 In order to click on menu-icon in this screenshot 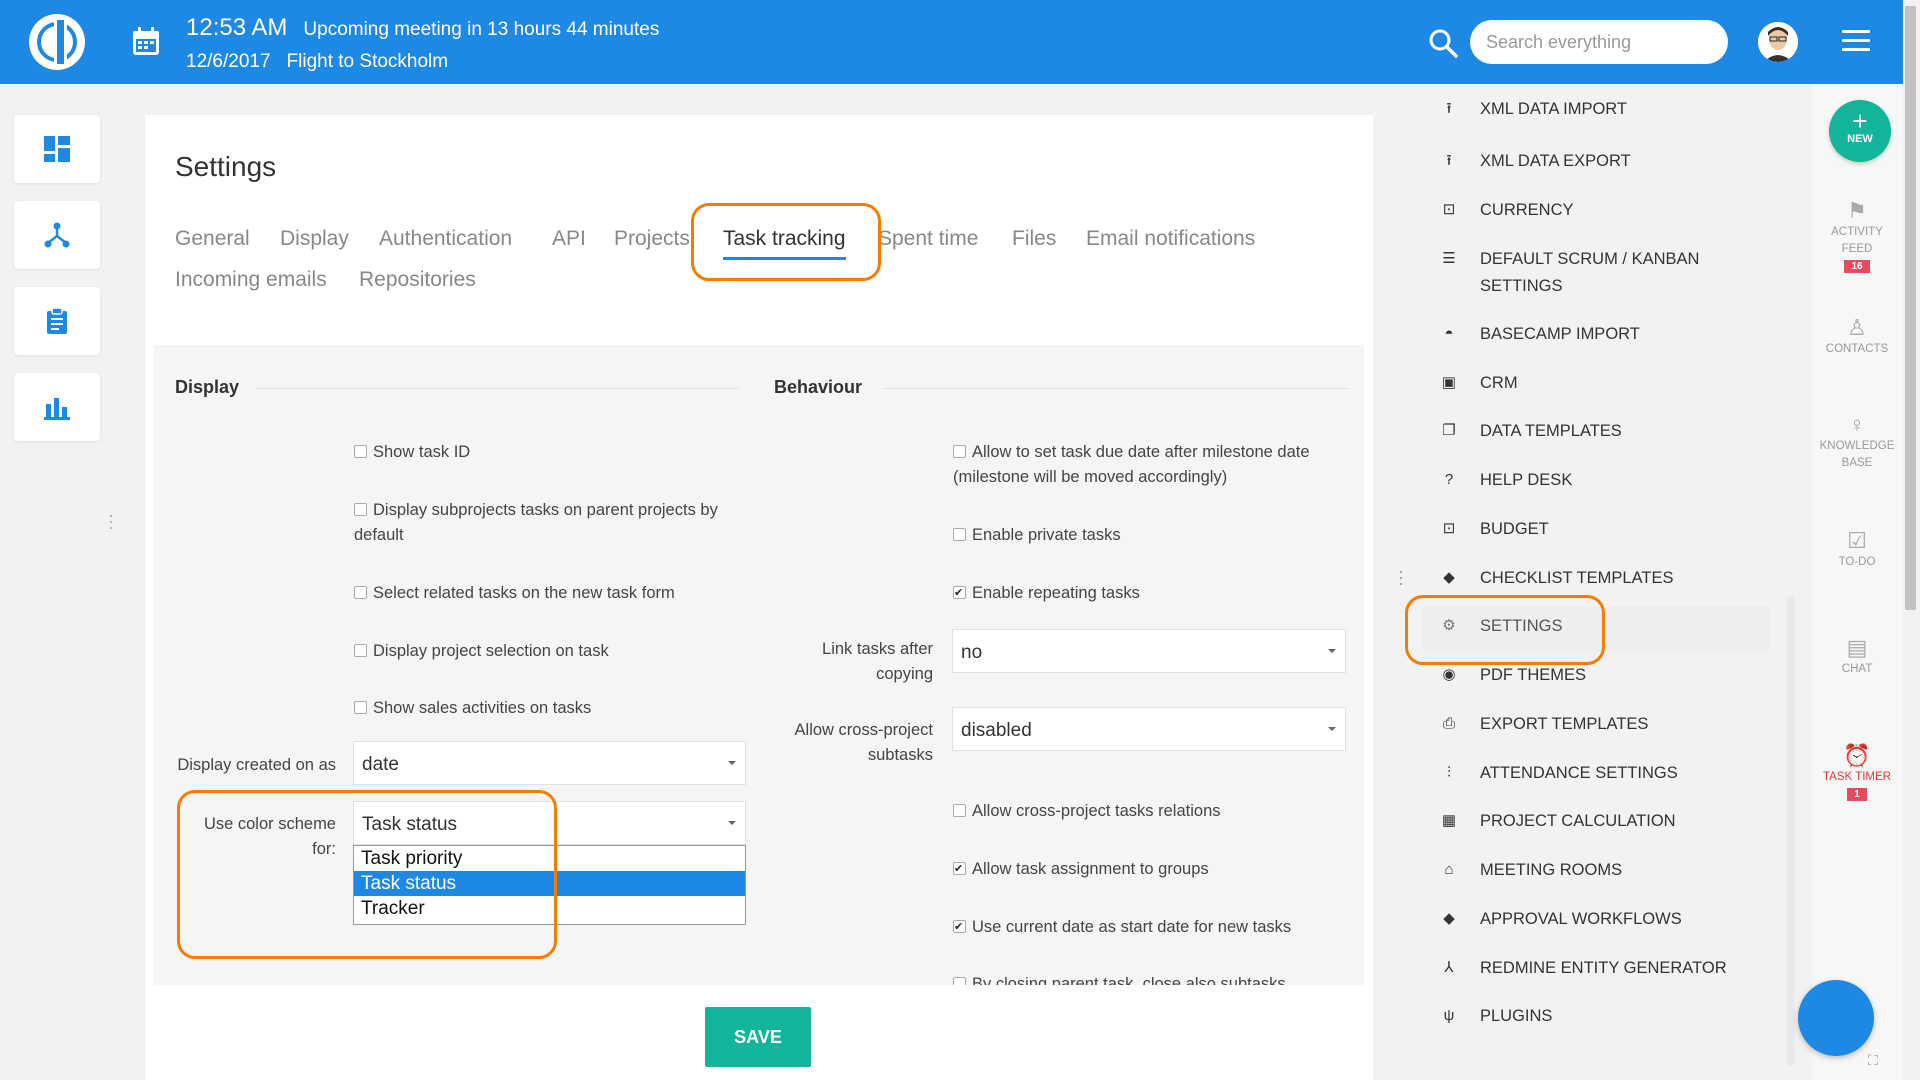, I will do `click(1856, 42)`.